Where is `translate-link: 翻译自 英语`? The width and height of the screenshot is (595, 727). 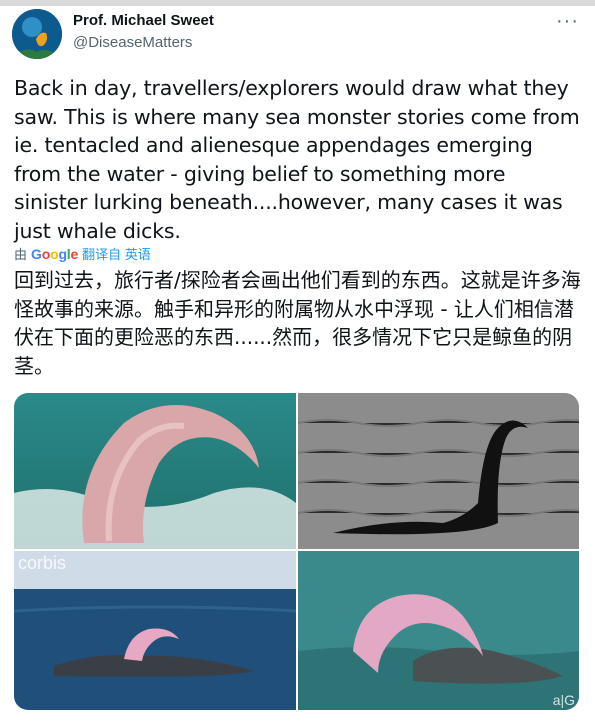 translate-link: 翻译自 英语 is located at coordinates (116, 253).